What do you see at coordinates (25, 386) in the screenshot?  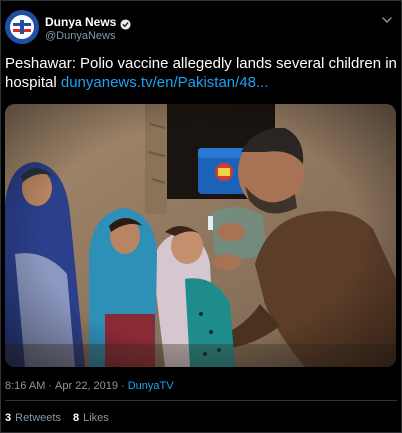 I see `tweet-time: 8:16 AM` at bounding box center [25, 386].